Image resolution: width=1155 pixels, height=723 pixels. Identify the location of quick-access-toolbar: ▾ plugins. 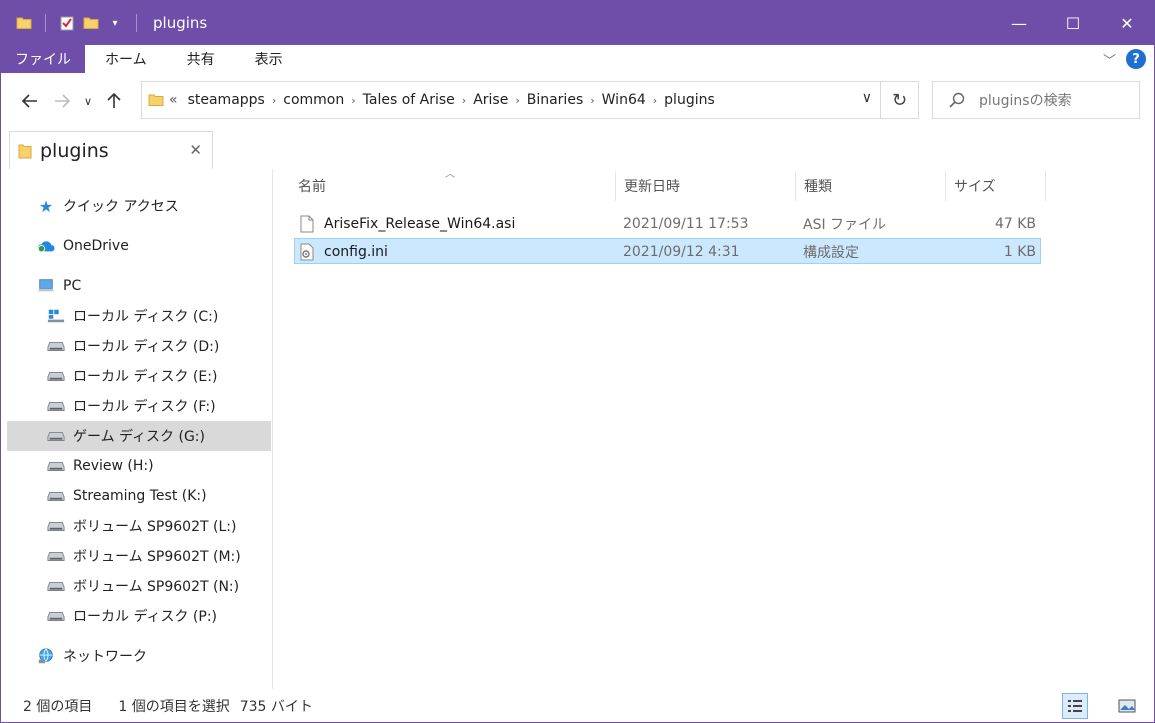
(104, 23).